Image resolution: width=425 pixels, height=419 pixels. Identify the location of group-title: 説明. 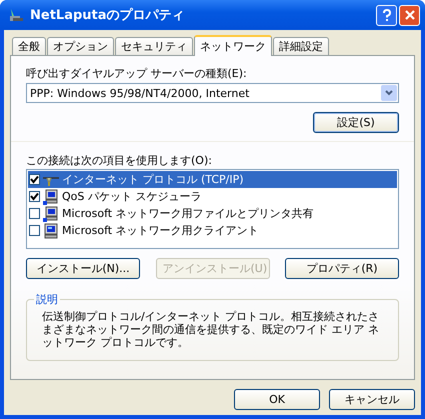
(47, 299).